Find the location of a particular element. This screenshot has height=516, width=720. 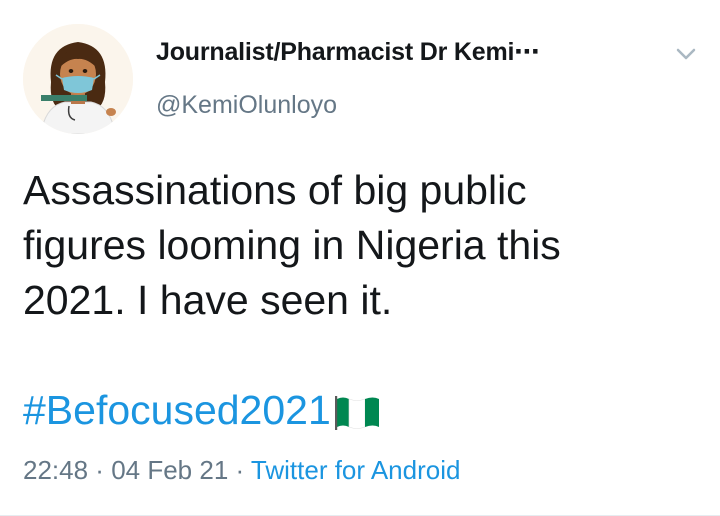

hashtag-row: #Befocused2021 is located at coordinates (203, 413).